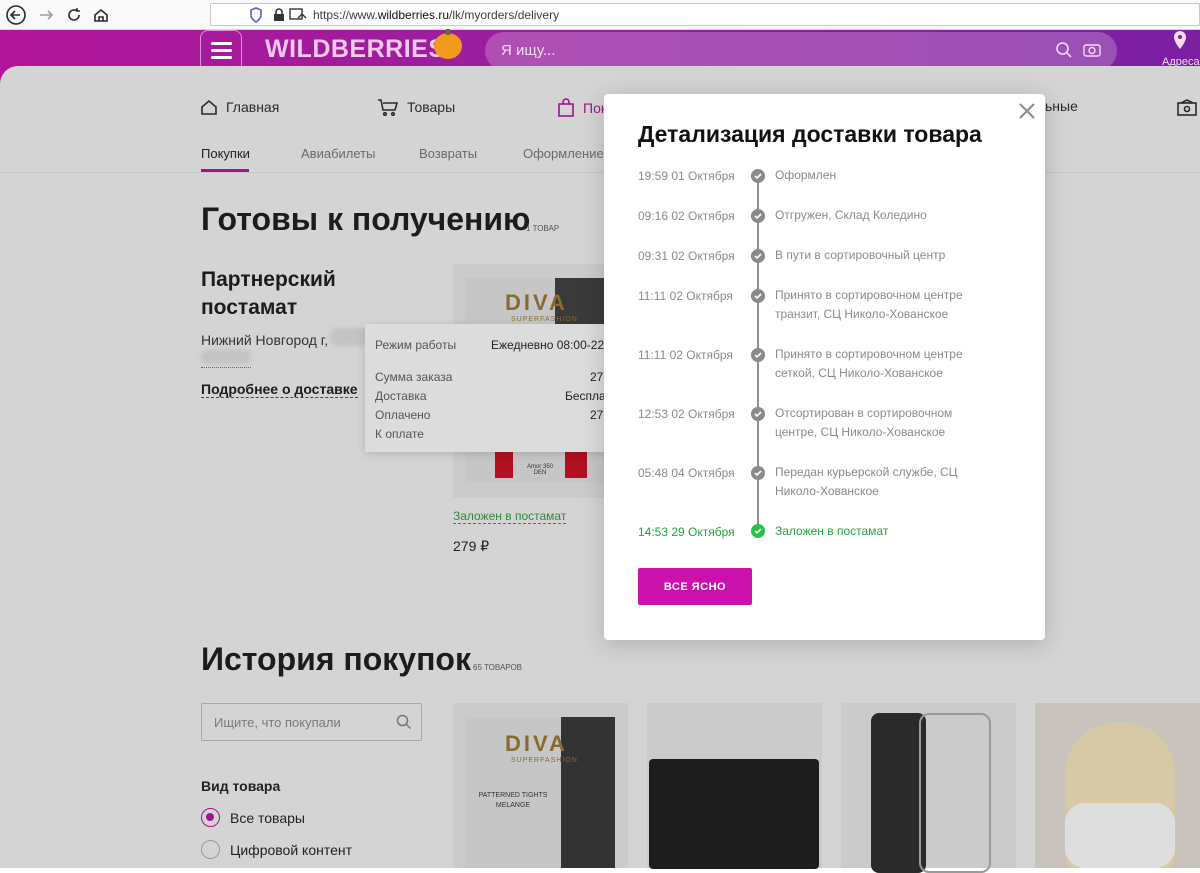 This screenshot has height=873, width=1200. What do you see at coordinates (226, 367) in the screenshot?
I see `address-underline` at bounding box center [226, 367].